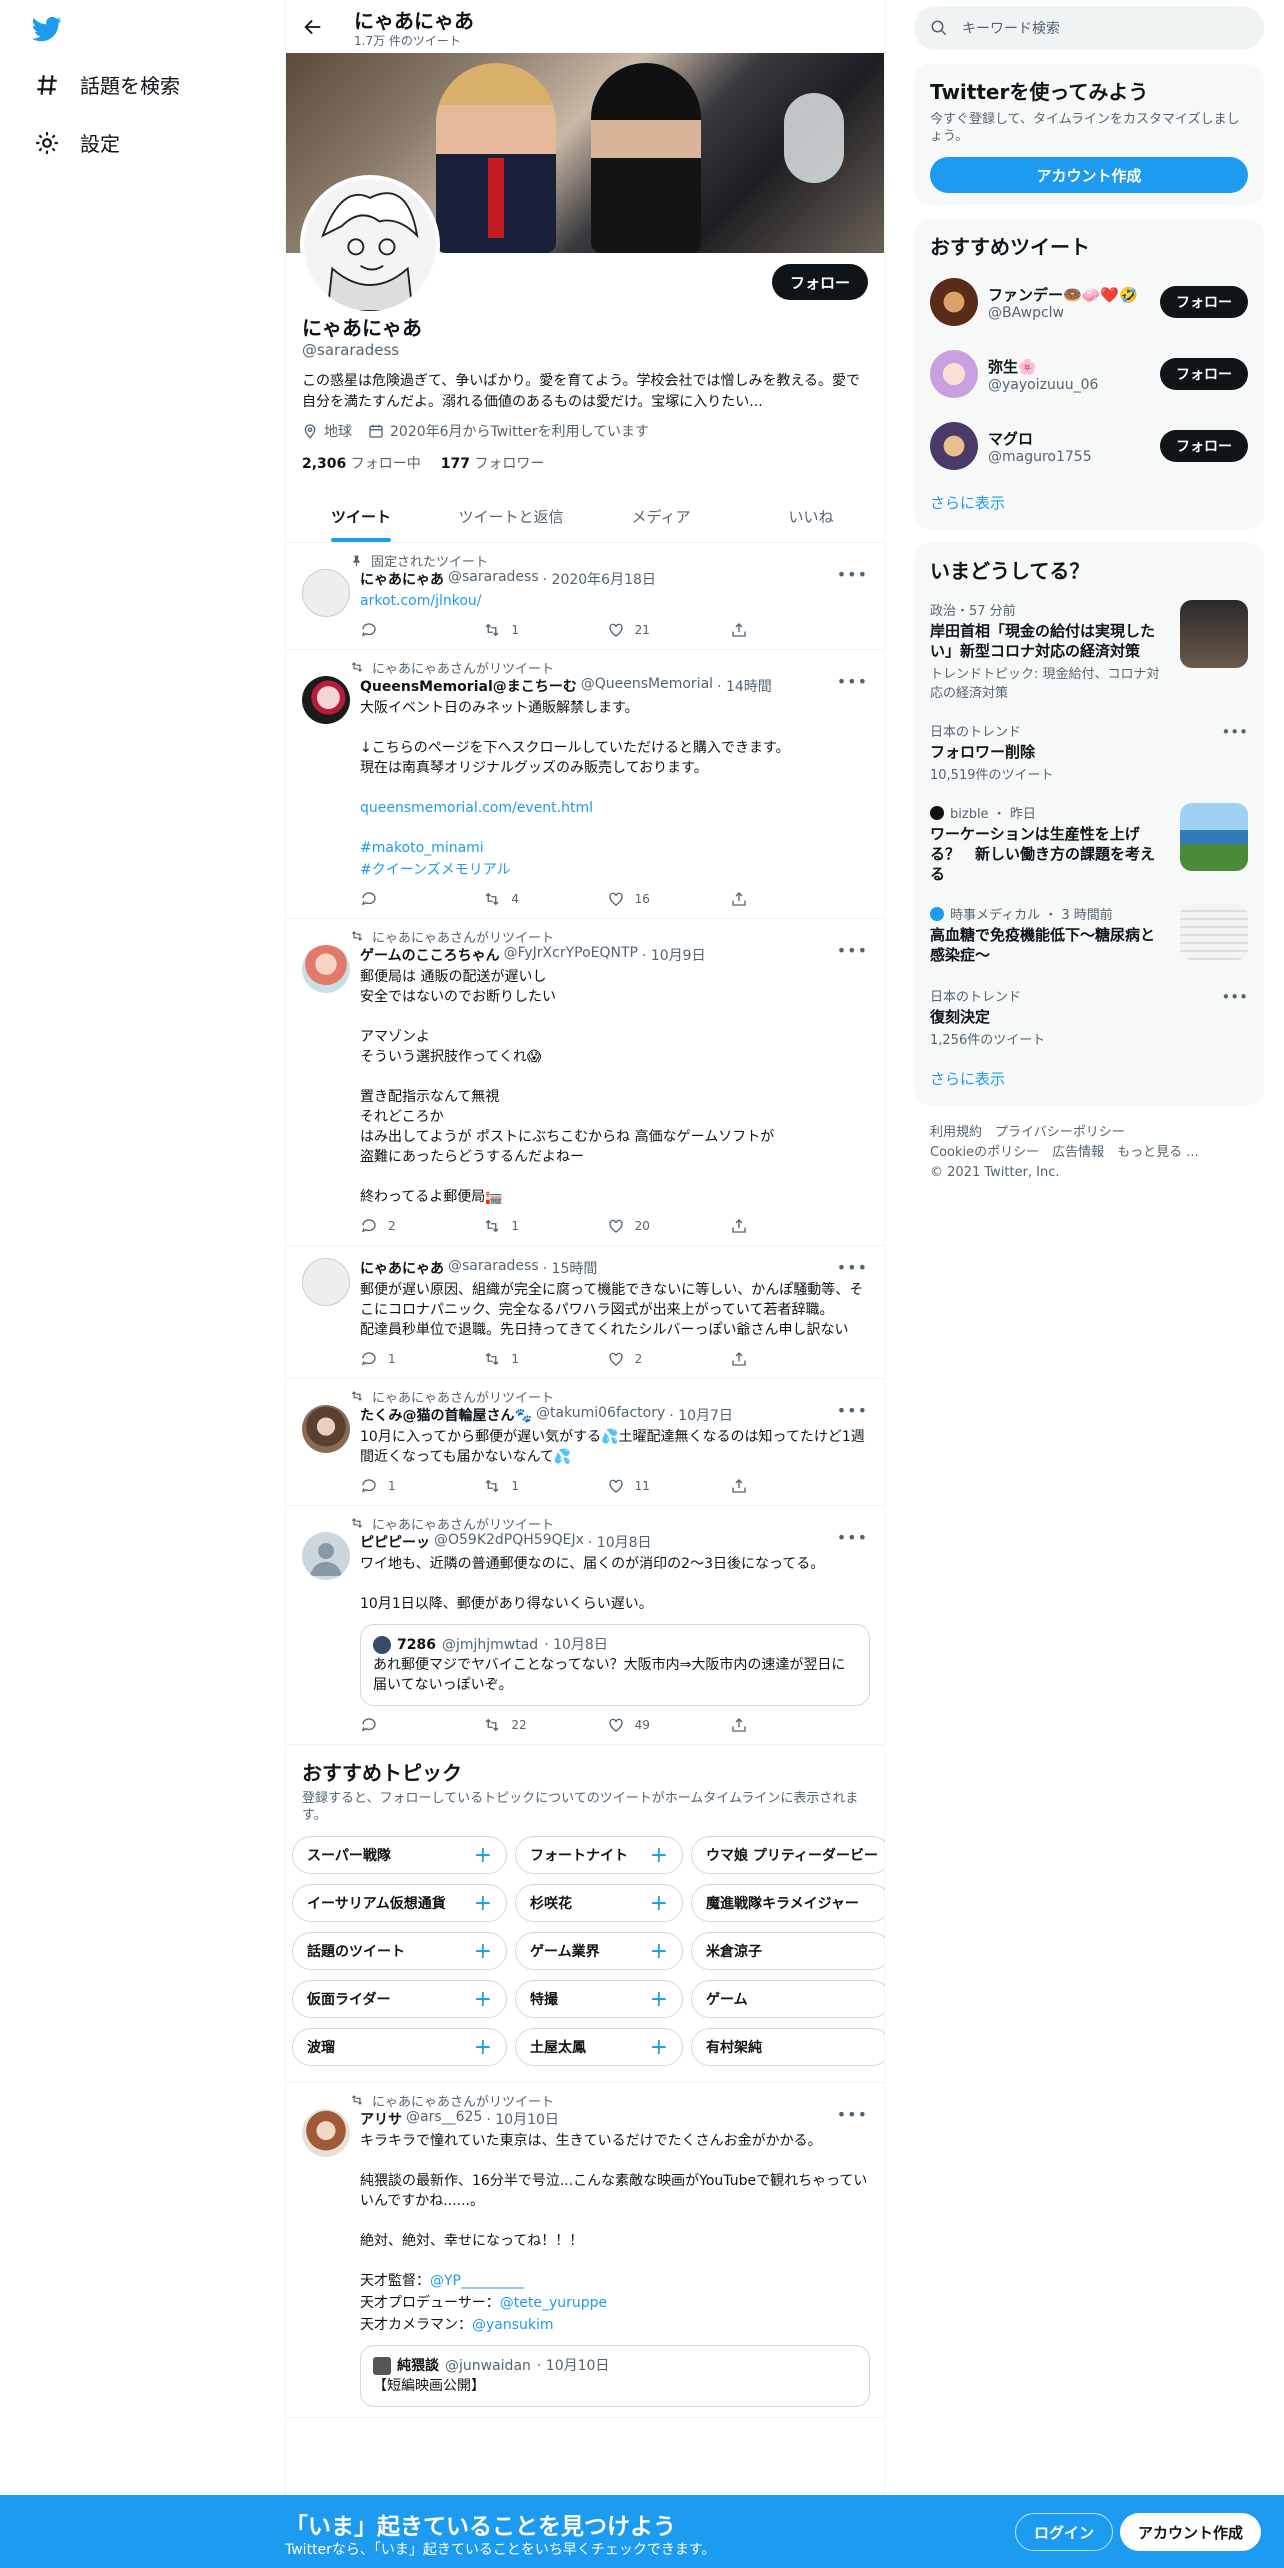  Describe the element at coordinates (420, 601) in the screenshot. I see `tweet-link: arkot.com/jlnkou/` at that location.